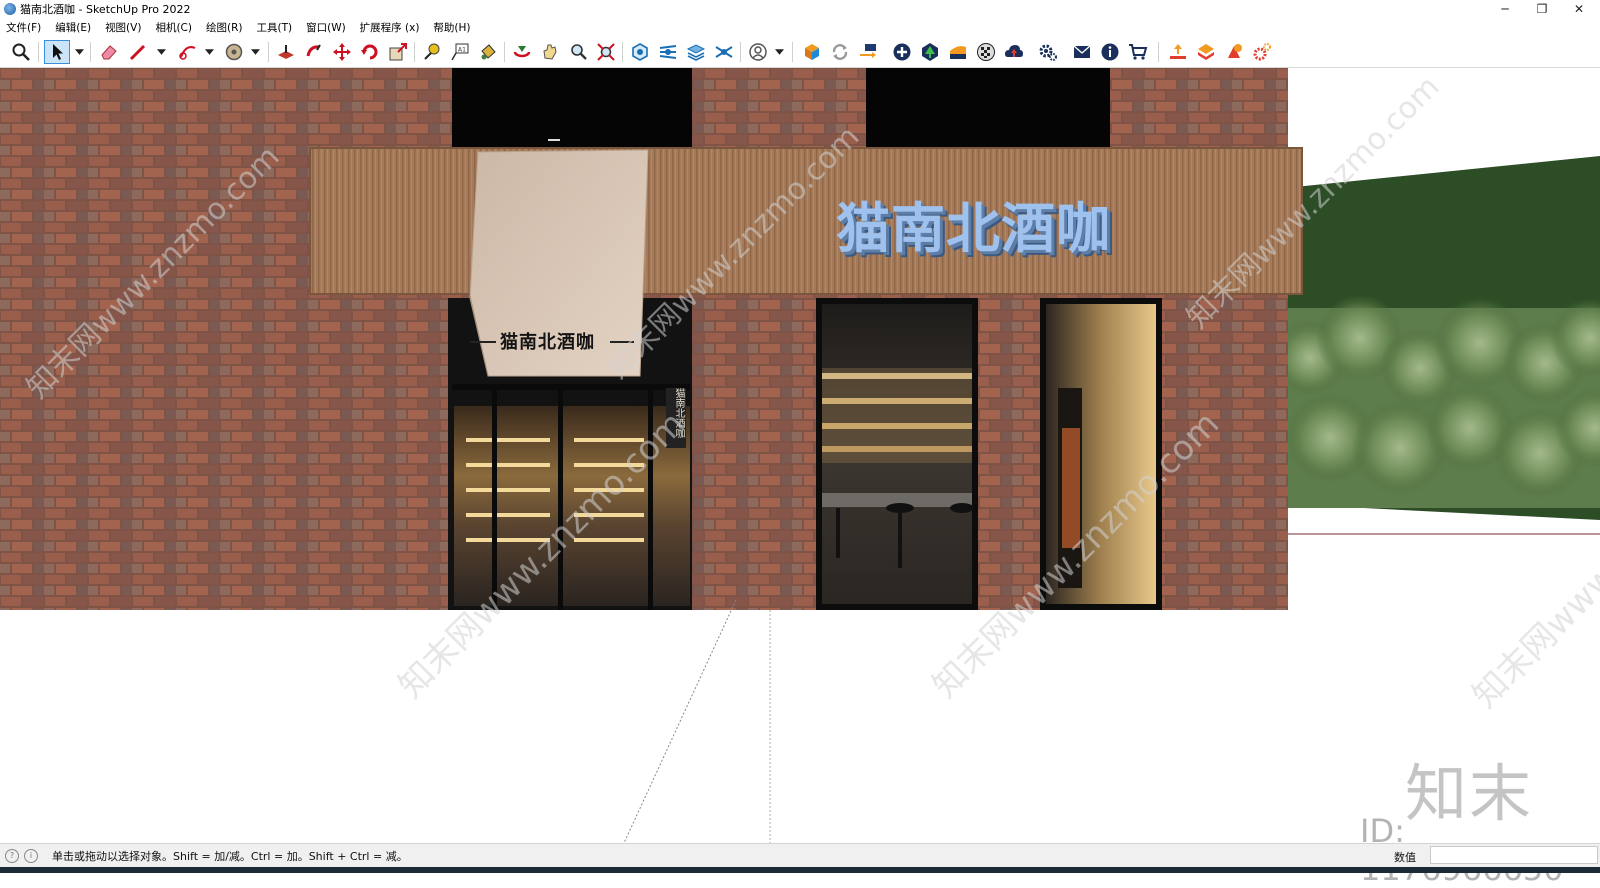 This screenshot has width=1600, height=888. Describe the element at coordinates (550, 52) in the screenshot. I see `pan-tool` at that location.